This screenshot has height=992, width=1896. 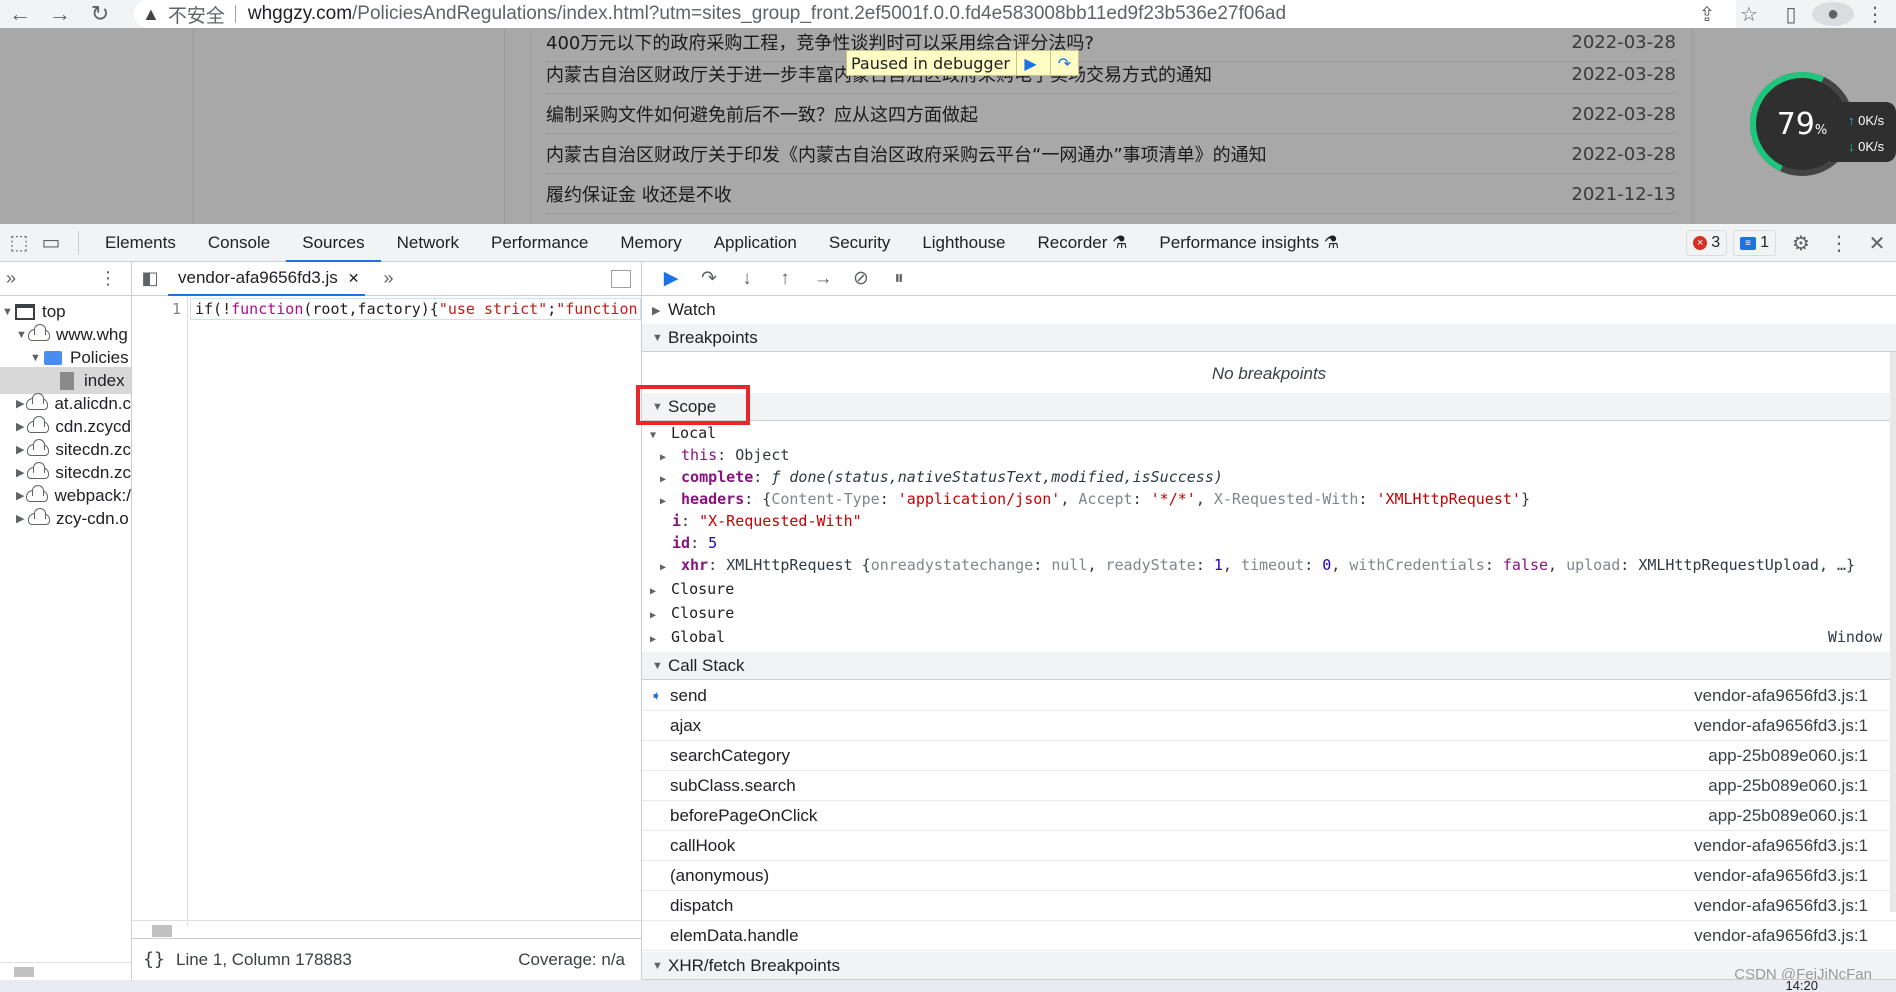 I want to click on tree-item-domain: ▶ zcy-cdn.o, so click(x=65, y=518).